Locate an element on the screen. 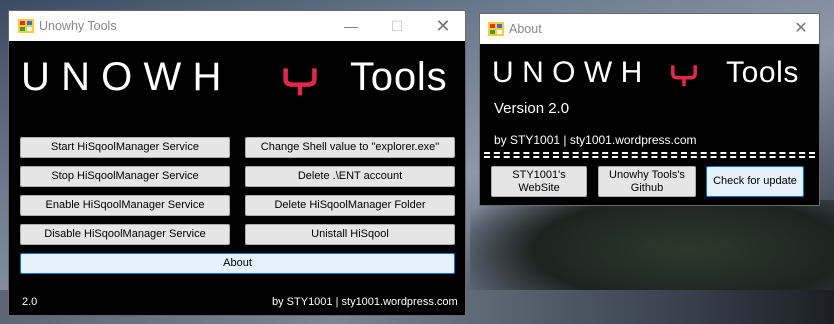  disable-service-button: Disable HiSqoolManager Service is located at coordinates (125, 234).